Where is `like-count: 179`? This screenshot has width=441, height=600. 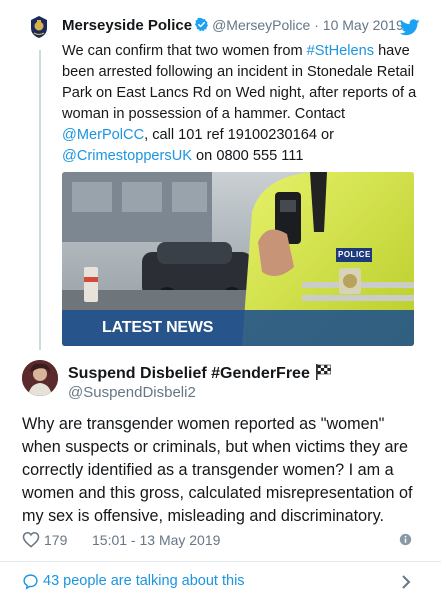 like-count: 179 is located at coordinates (55, 540).